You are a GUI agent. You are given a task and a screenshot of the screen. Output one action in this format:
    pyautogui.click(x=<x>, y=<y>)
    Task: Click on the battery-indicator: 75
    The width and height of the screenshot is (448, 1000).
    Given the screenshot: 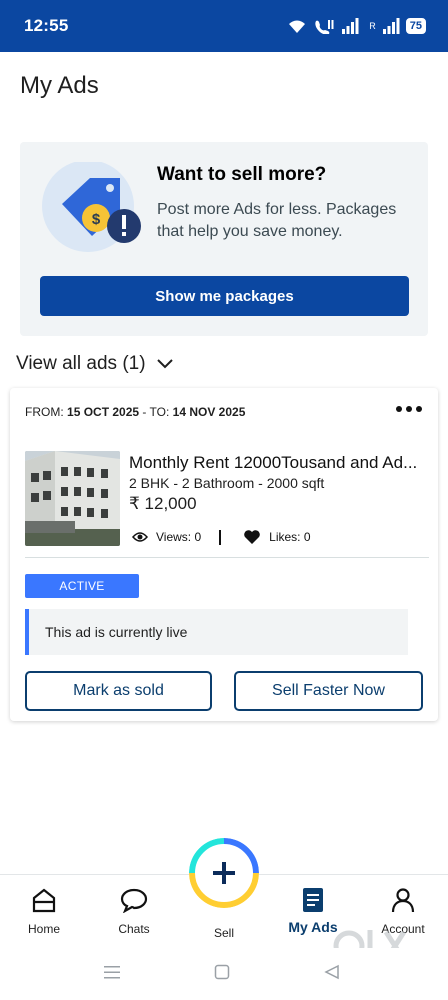 What is the action you would take?
    pyautogui.click(x=415, y=26)
    